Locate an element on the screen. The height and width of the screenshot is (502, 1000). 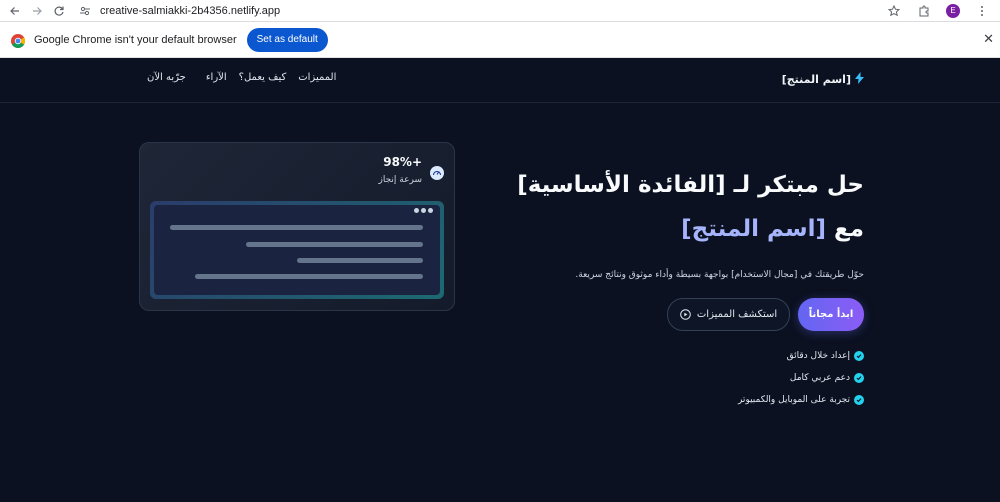
explore-features-label: استكشف المميزات is located at coordinates (737, 314).